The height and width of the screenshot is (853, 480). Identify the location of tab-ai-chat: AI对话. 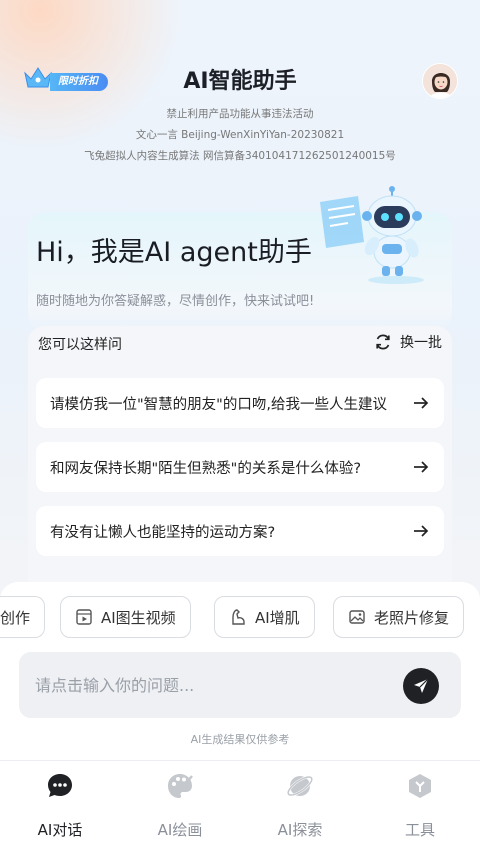
(60, 811).